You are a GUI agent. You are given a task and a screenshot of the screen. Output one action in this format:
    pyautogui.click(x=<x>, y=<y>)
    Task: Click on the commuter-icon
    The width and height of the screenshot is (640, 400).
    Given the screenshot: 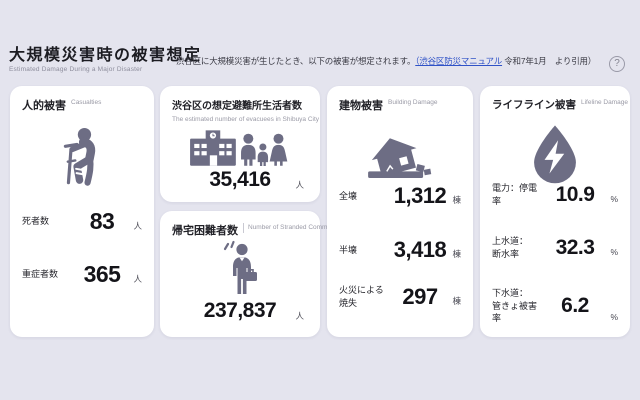 What is the action you would take?
    pyautogui.click(x=240, y=268)
    